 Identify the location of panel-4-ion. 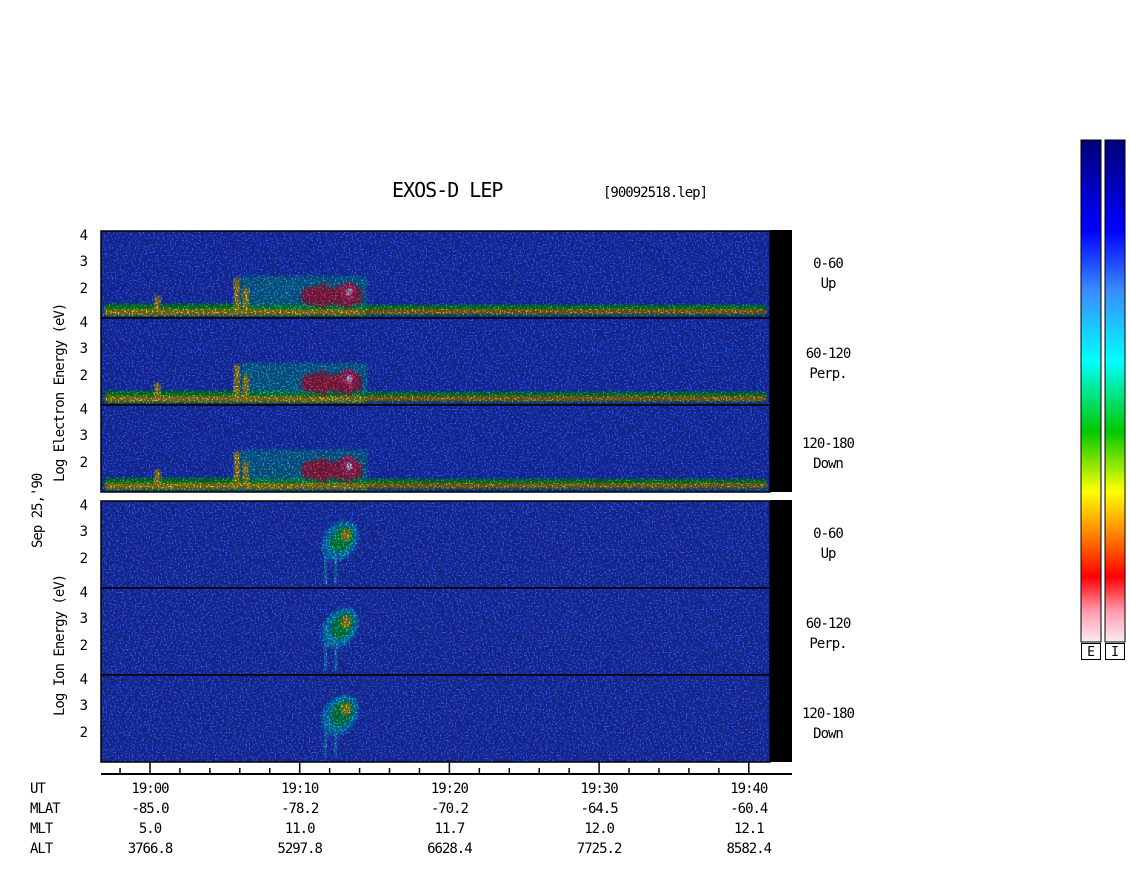
(435, 544).